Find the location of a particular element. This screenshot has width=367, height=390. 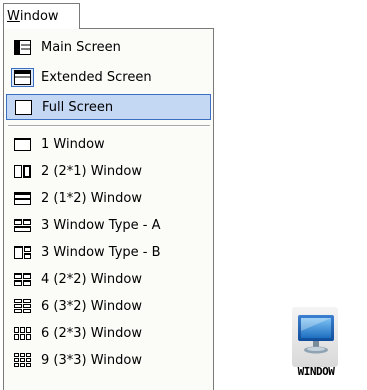

full-screen-icon is located at coordinates (23, 107).